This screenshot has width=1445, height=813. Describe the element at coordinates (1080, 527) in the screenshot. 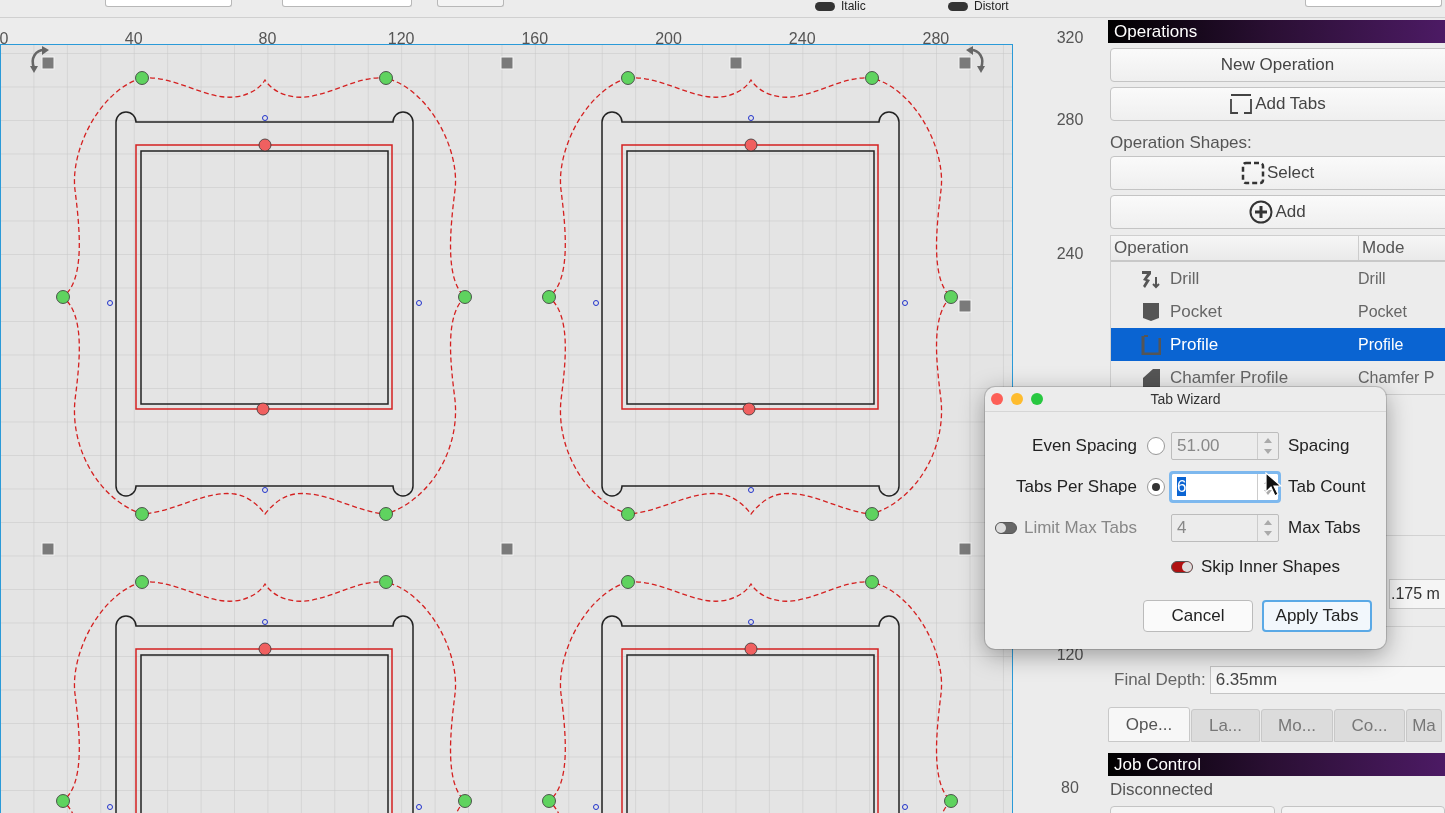

I see `option-label: Limit Max Tabs` at that location.